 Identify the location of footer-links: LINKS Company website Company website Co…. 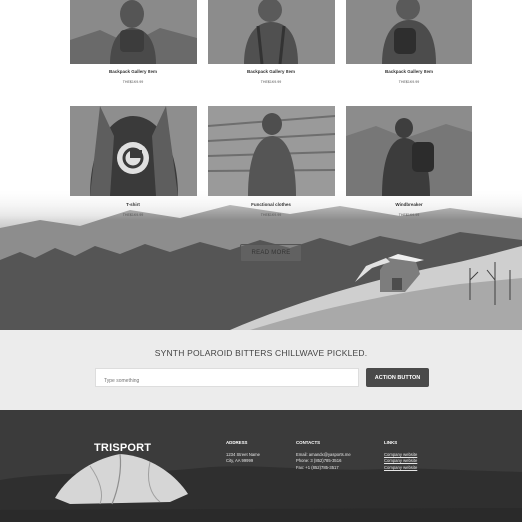
(400, 455).